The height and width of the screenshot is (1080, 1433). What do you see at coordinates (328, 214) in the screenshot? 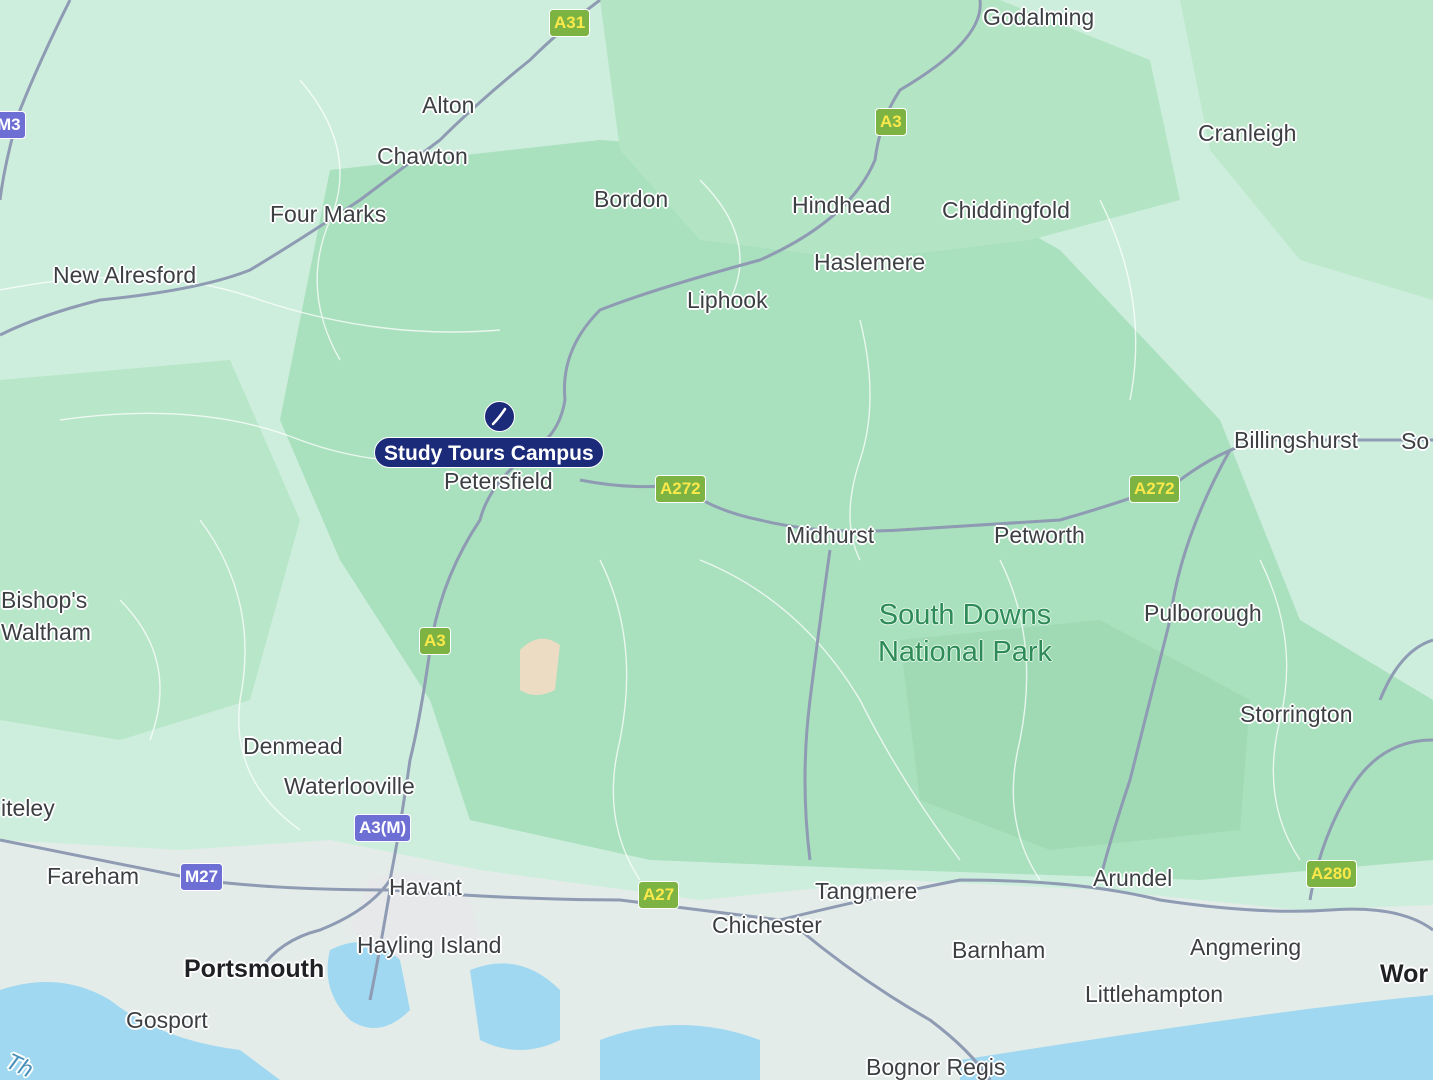
I see `place-label: Four Marks` at bounding box center [328, 214].